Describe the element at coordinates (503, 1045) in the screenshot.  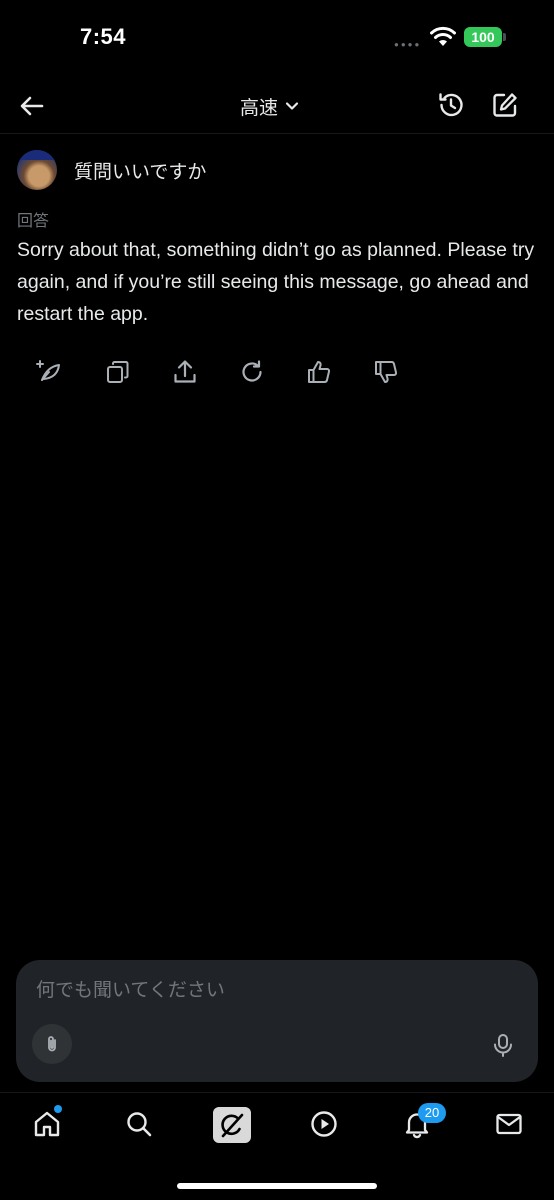
I see `microphone-icon` at that location.